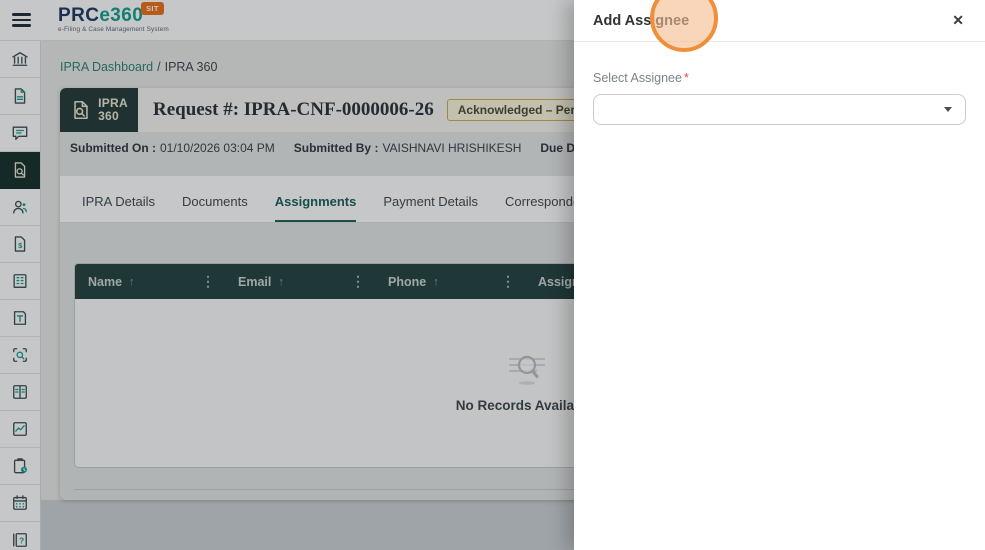  Describe the element at coordinates (686, 78) in the screenshot. I see `required-marker: *` at that location.